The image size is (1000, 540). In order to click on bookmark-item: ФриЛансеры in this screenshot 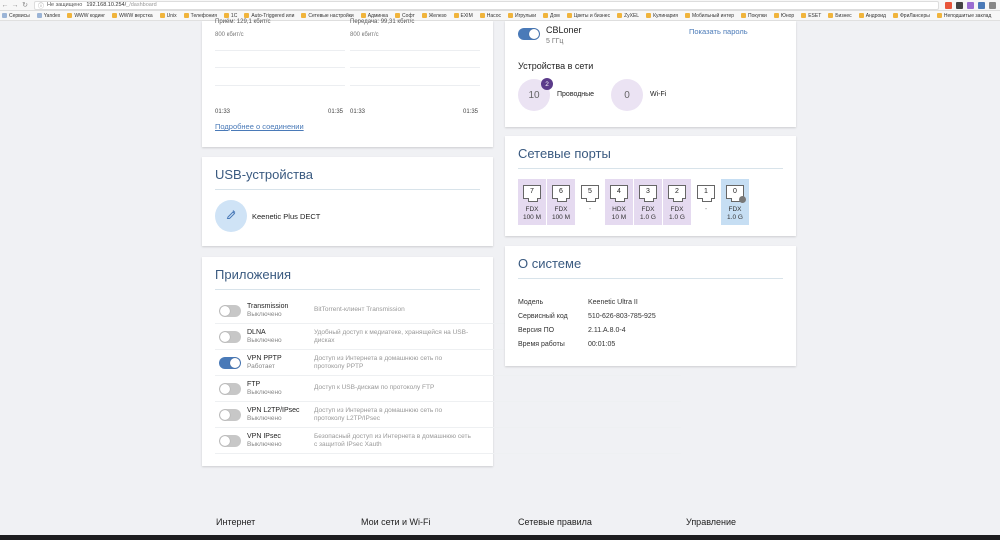, I will do `click(911, 16)`.